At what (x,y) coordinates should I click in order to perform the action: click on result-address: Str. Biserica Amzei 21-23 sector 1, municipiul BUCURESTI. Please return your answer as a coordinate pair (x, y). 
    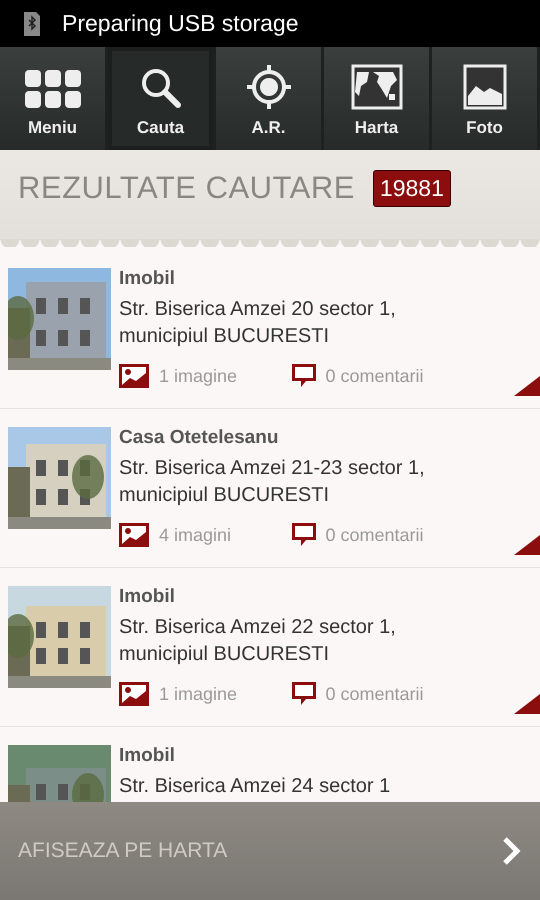
    Looking at the image, I should click on (272, 482).